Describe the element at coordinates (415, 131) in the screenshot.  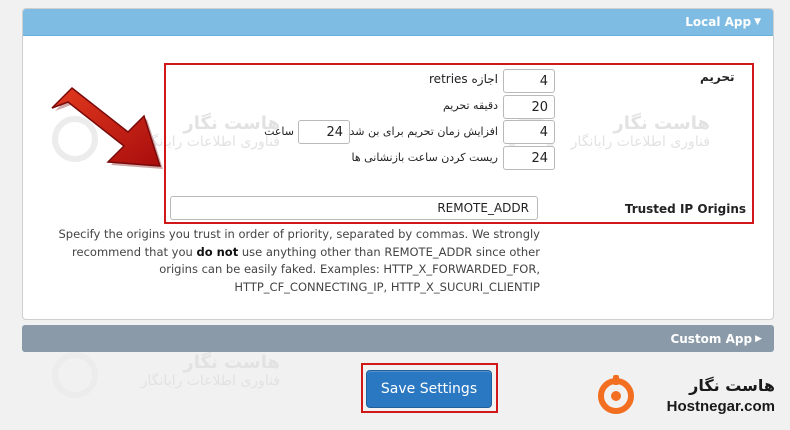
I see `increase-ban-label: افزایش زمان تحریم برای بن شدگان` at that location.